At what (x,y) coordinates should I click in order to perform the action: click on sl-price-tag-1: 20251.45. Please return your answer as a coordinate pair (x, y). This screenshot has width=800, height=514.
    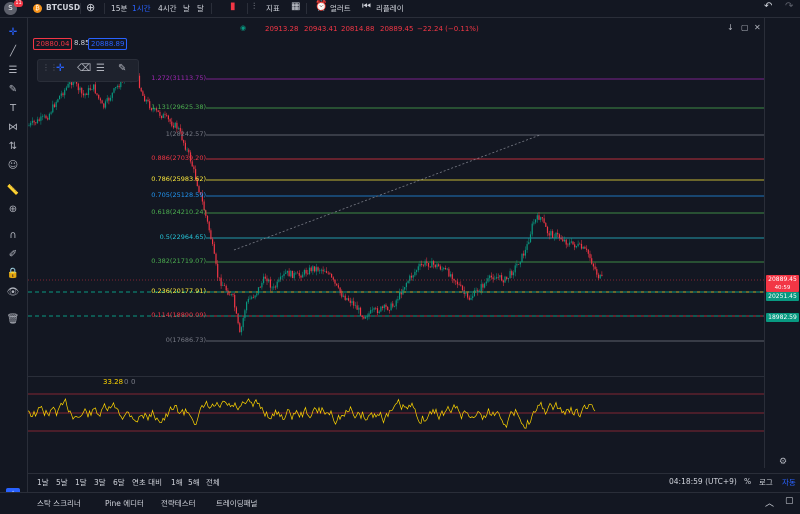
    Looking at the image, I should click on (782, 296).